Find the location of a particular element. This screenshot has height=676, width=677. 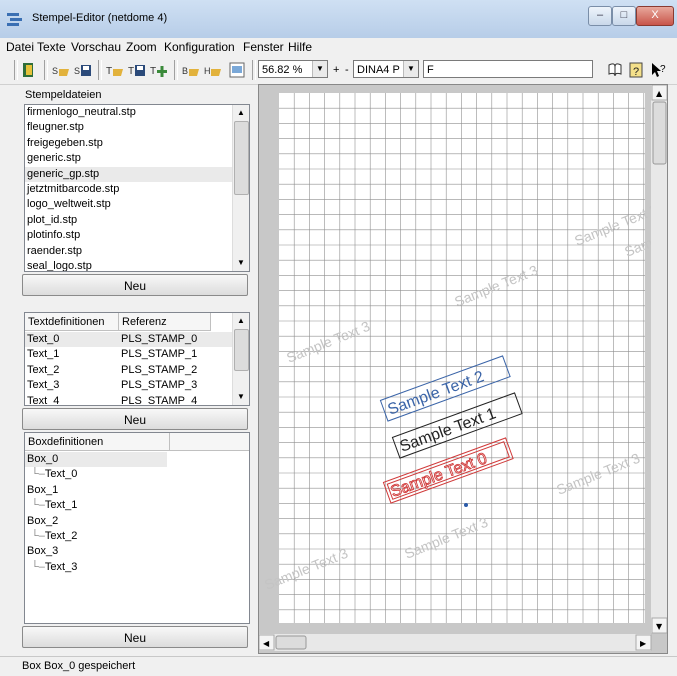

preview-icon is located at coordinates (237, 70).